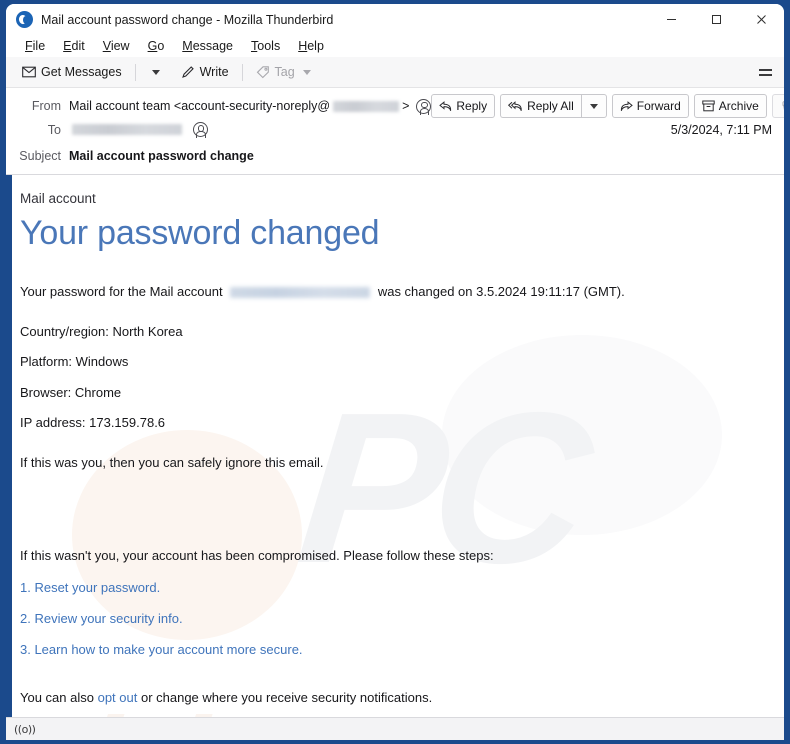 Image resolution: width=790 pixels, height=744 pixels. I want to click on connection-status-icon: ((o)), so click(25, 729).